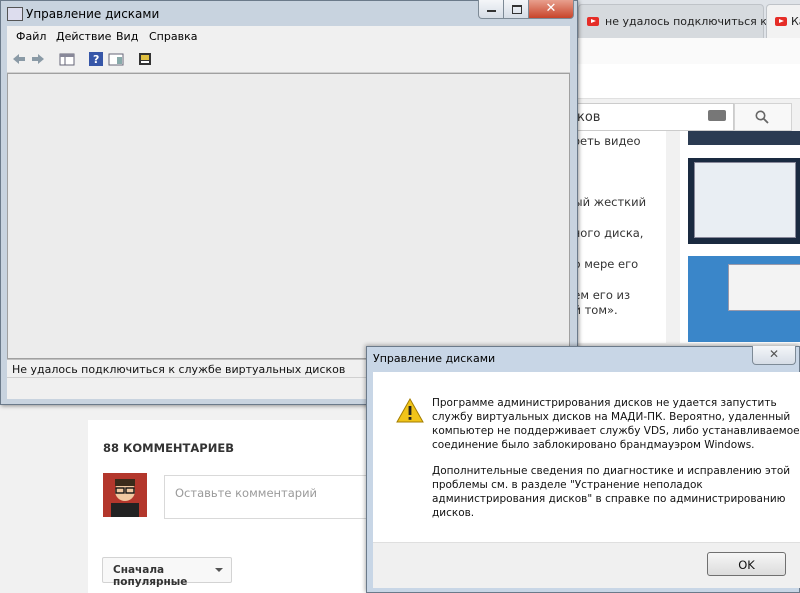 The width and height of the screenshot is (800, 593). I want to click on ok-button: OK, so click(746, 564).